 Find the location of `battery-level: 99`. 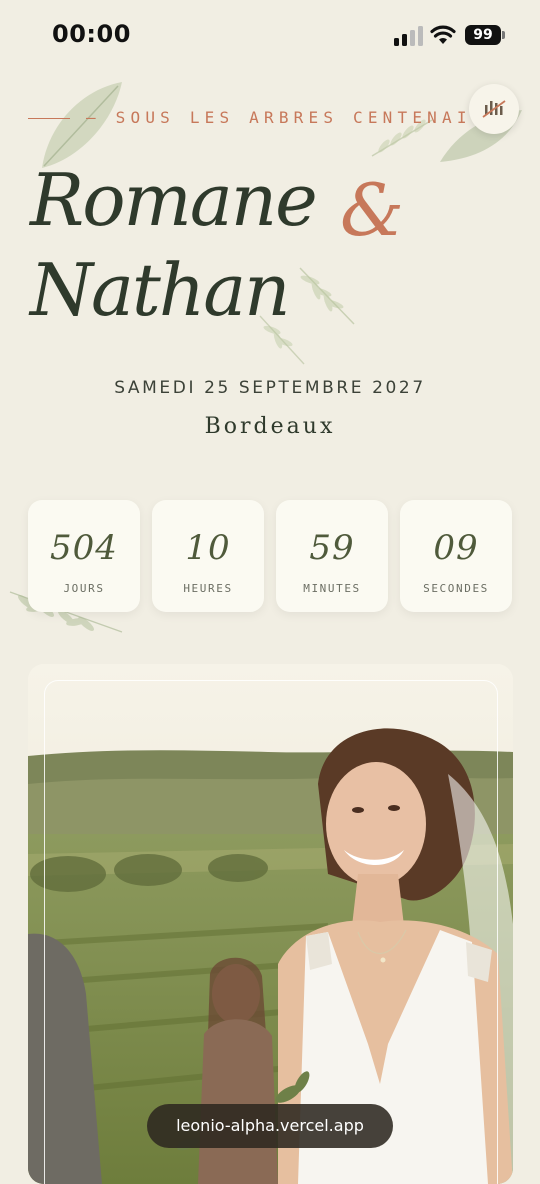

battery-level: 99 is located at coordinates (483, 35).